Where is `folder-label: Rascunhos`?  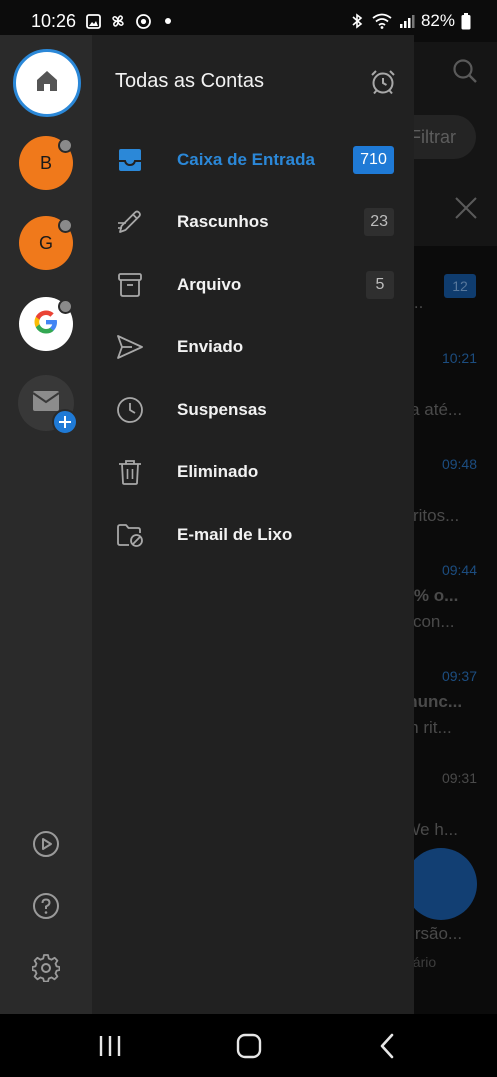 folder-label: Rascunhos is located at coordinates (223, 221).